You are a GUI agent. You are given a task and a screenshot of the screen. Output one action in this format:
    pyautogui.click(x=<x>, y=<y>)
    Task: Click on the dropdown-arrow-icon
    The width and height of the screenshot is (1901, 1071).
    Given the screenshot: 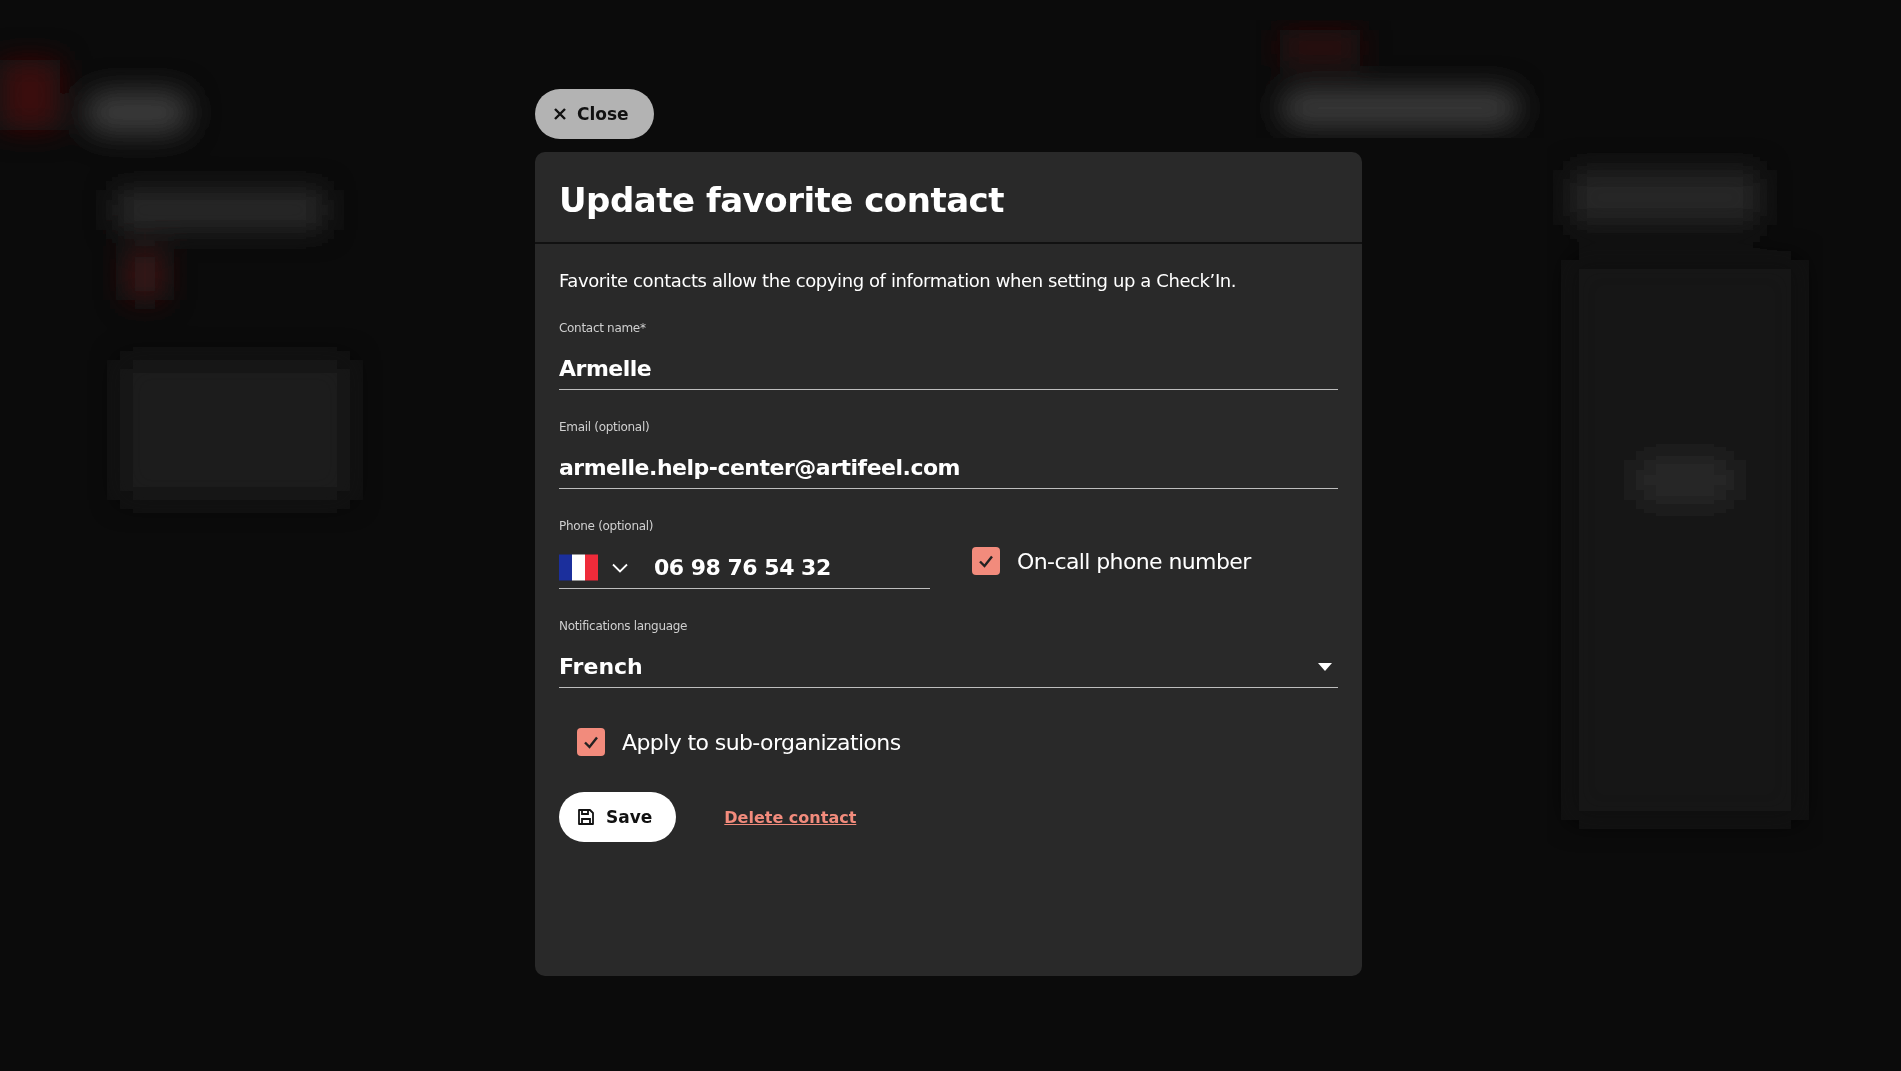 What is the action you would take?
    pyautogui.click(x=1325, y=666)
    